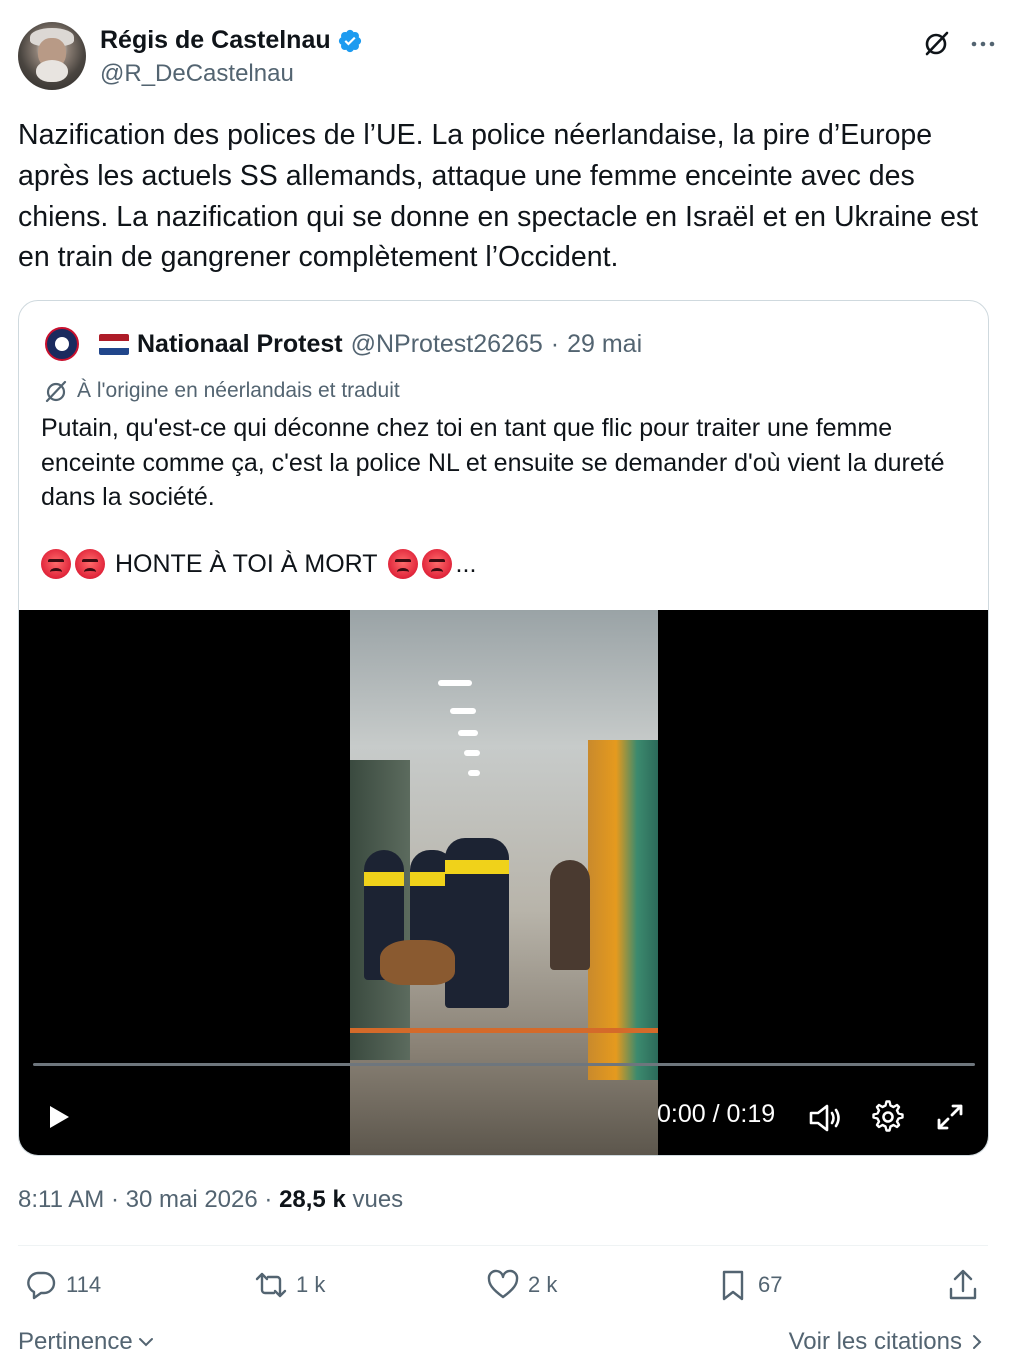  I want to click on translation-notice: À l'origine en néerlandais et traduit, so click(221, 391).